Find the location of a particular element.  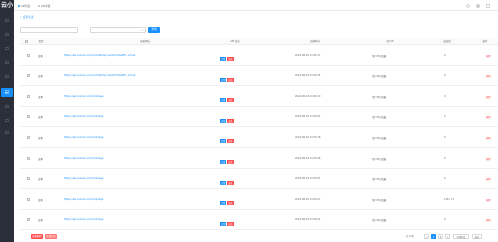

page-1-button: 1 is located at coordinates (433, 236).